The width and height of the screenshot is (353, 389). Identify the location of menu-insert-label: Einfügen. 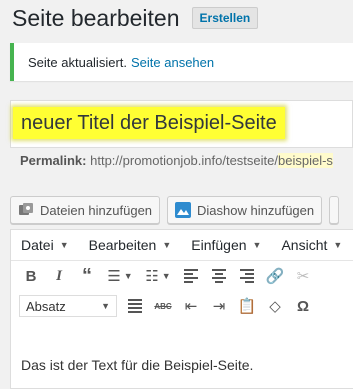
(219, 245).